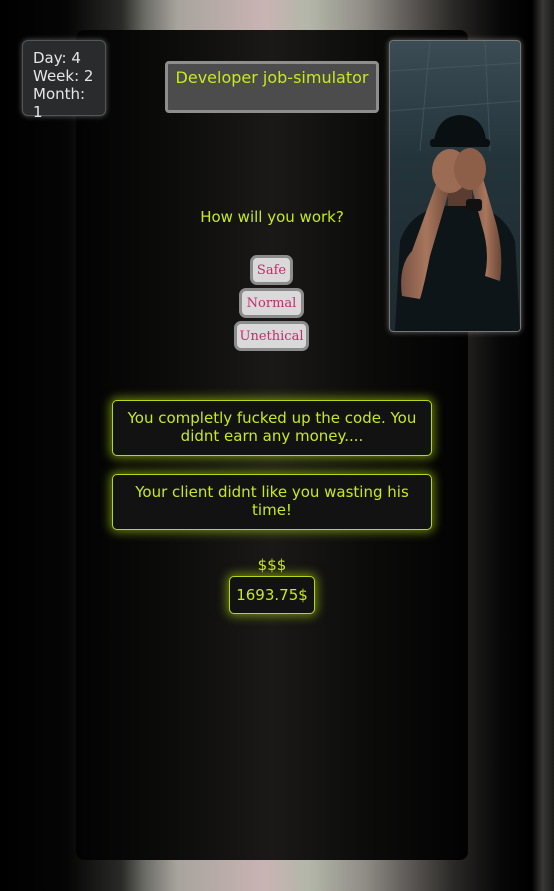  Describe the element at coordinates (57, 58) in the screenshot. I see `day-counter: Day: 4` at that location.